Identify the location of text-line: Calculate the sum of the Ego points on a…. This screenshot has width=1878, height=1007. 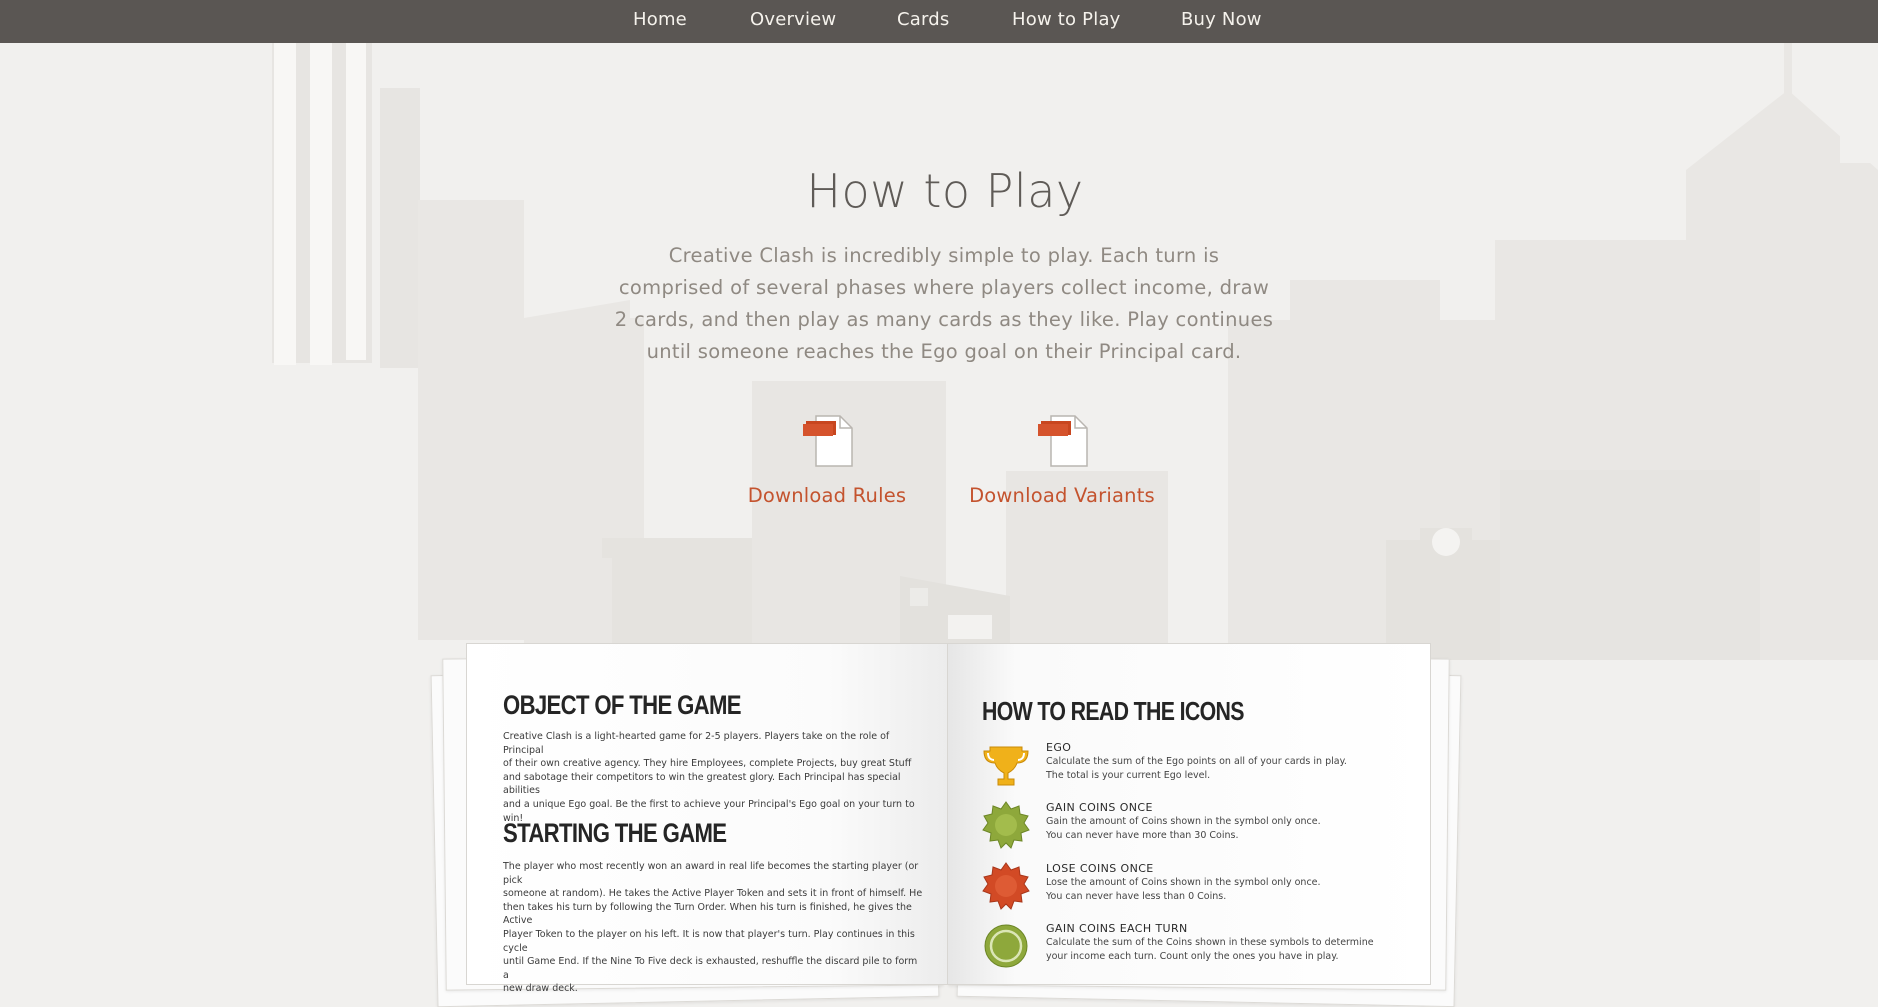
(1196, 761).